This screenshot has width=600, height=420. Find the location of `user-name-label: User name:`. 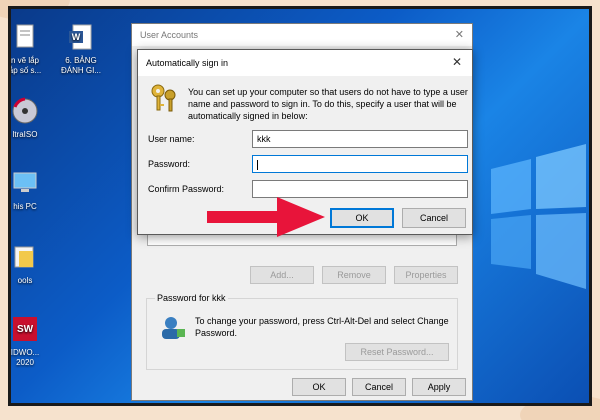

user-name-label: User name: is located at coordinates (171, 139).